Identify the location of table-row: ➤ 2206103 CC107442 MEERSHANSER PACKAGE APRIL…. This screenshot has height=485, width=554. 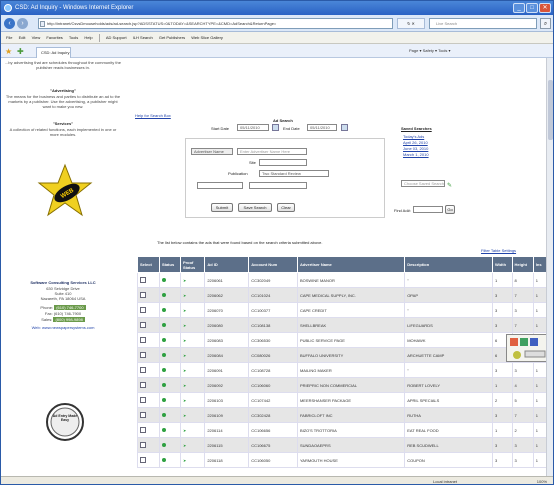
(341, 400).